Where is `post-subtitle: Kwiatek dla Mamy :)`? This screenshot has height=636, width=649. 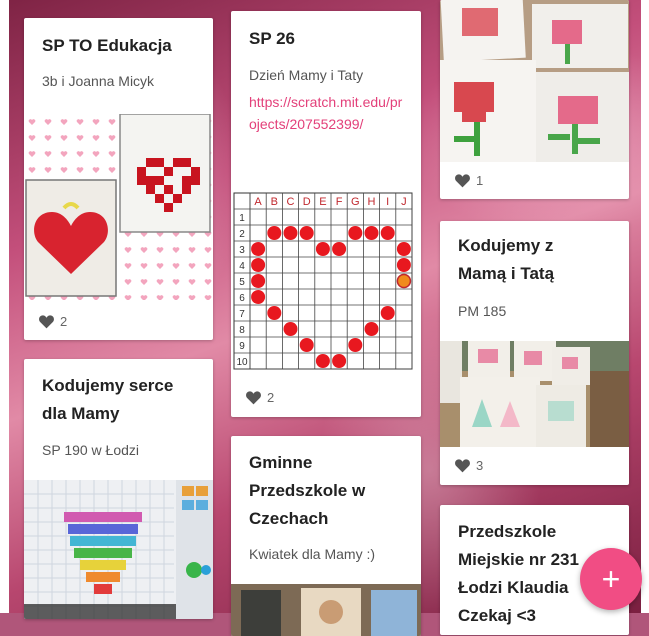
post-subtitle: Kwiatek dla Mamy :) is located at coordinates (312, 554).